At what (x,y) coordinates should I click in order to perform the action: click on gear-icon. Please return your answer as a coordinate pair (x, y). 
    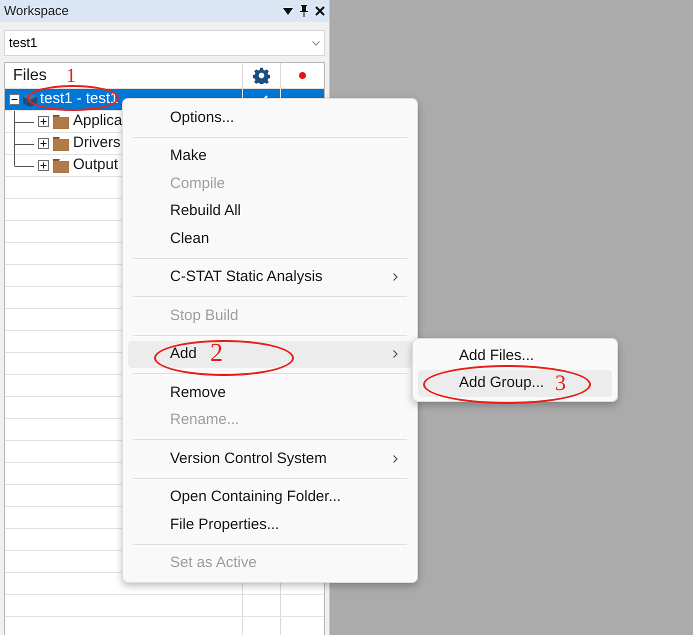
    Looking at the image, I should click on (261, 75).